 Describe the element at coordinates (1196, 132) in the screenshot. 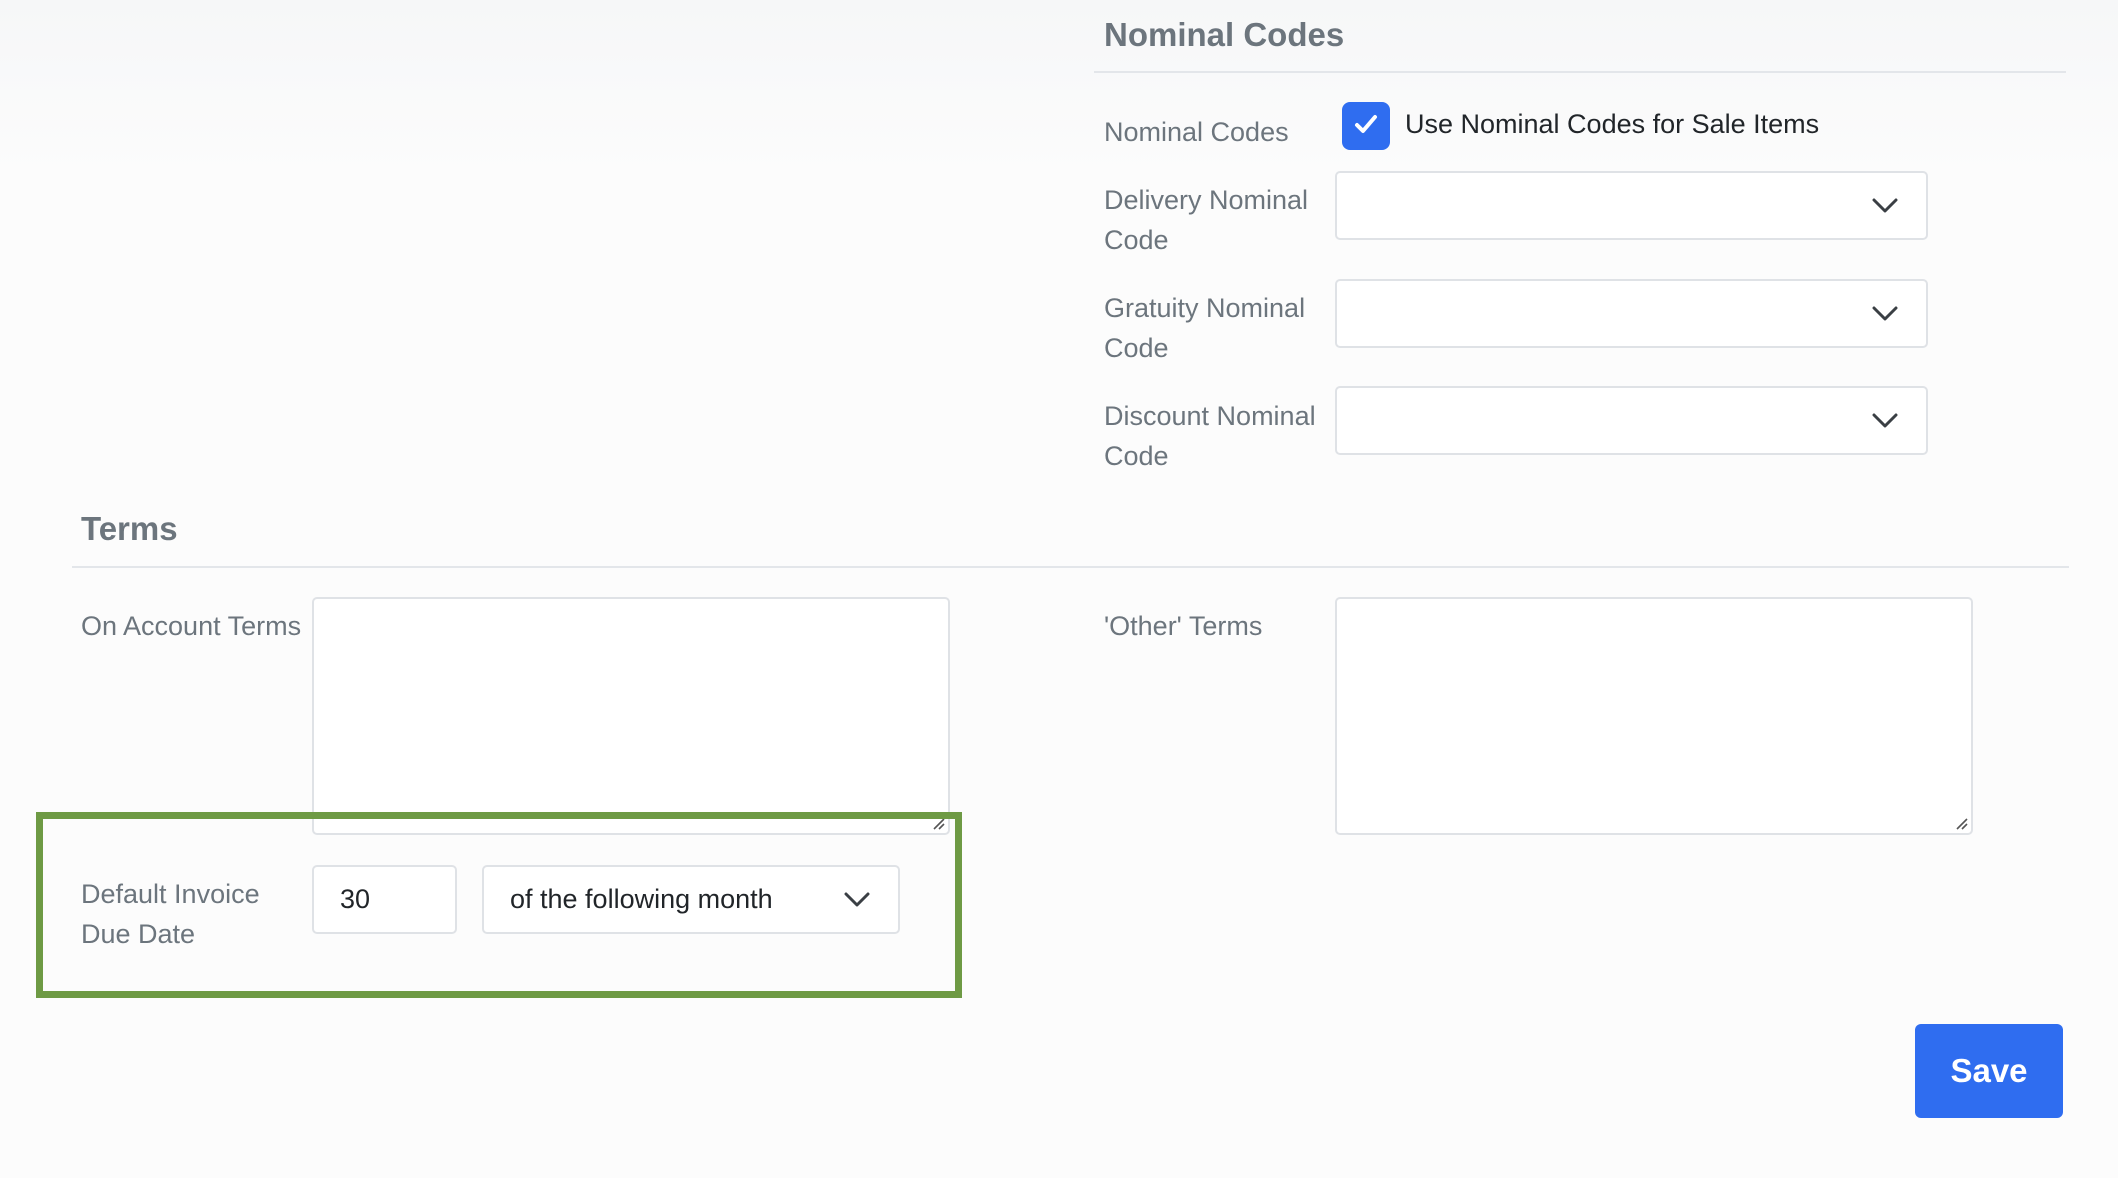

I see `nominal-codes-label: Nominal Codes` at that location.